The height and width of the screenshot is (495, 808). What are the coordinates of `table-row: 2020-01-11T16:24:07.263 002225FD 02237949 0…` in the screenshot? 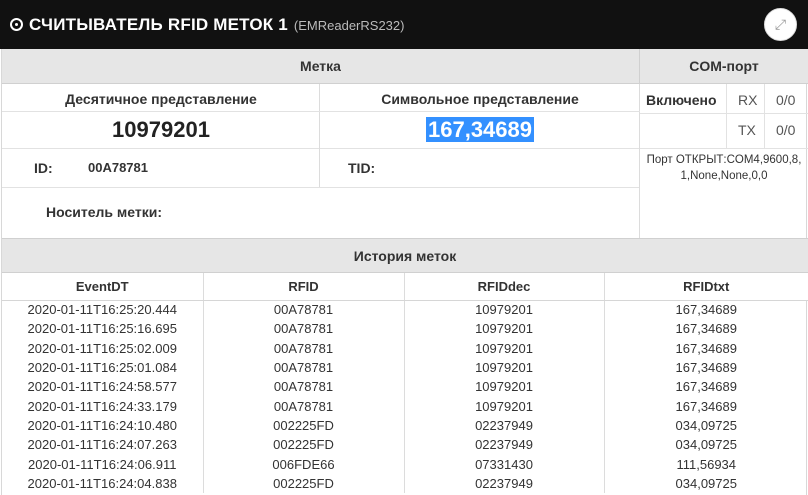 It's located at (405, 445).